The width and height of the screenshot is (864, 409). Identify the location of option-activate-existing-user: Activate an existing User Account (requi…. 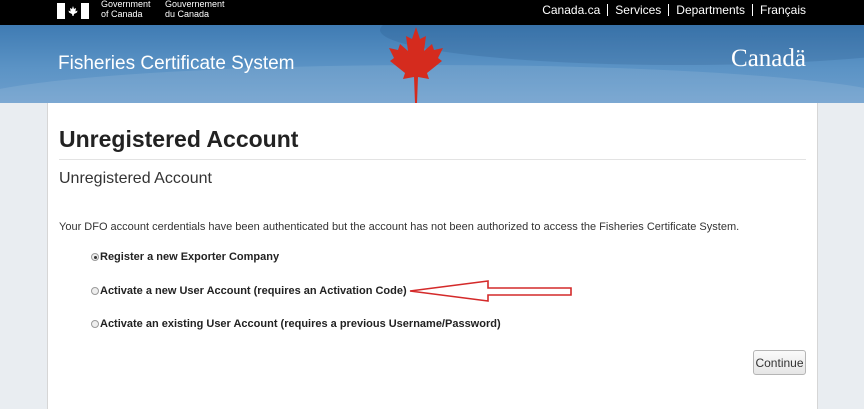
(296, 324).